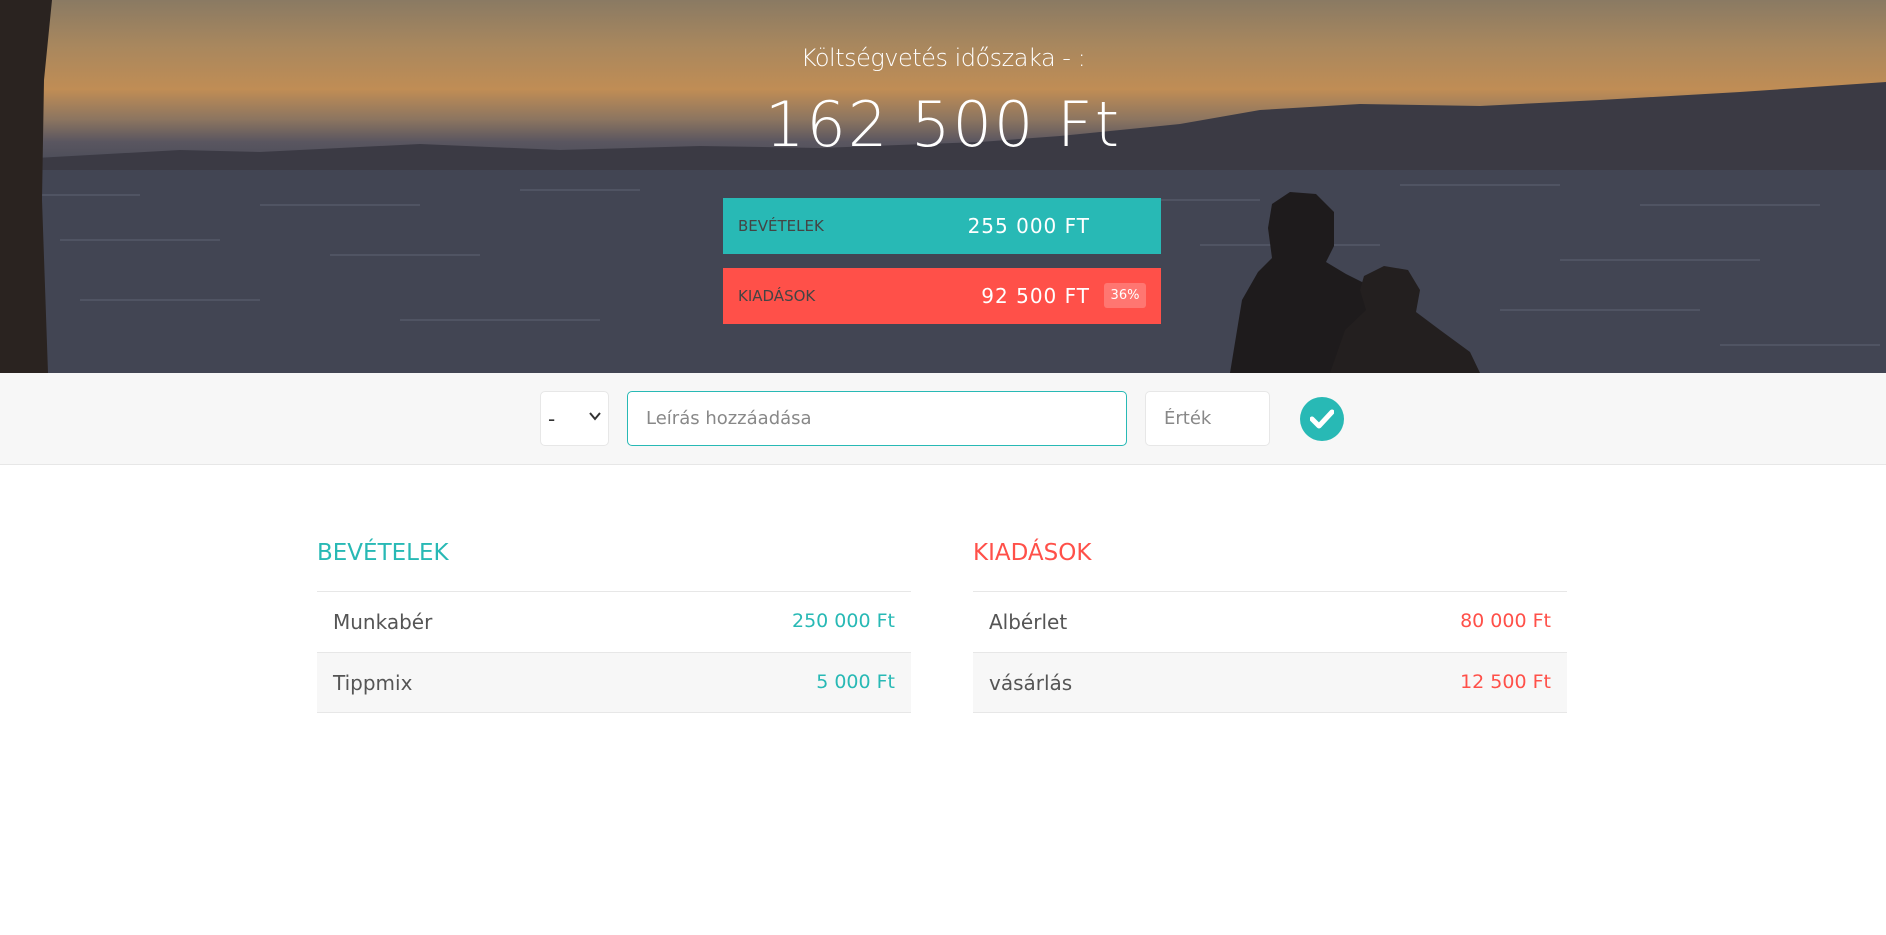 The image size is (1886, 935). Describe the element at coordinates (1505, 621) in the screenshot. I see `item-value: 80 000 Ft` at that location.